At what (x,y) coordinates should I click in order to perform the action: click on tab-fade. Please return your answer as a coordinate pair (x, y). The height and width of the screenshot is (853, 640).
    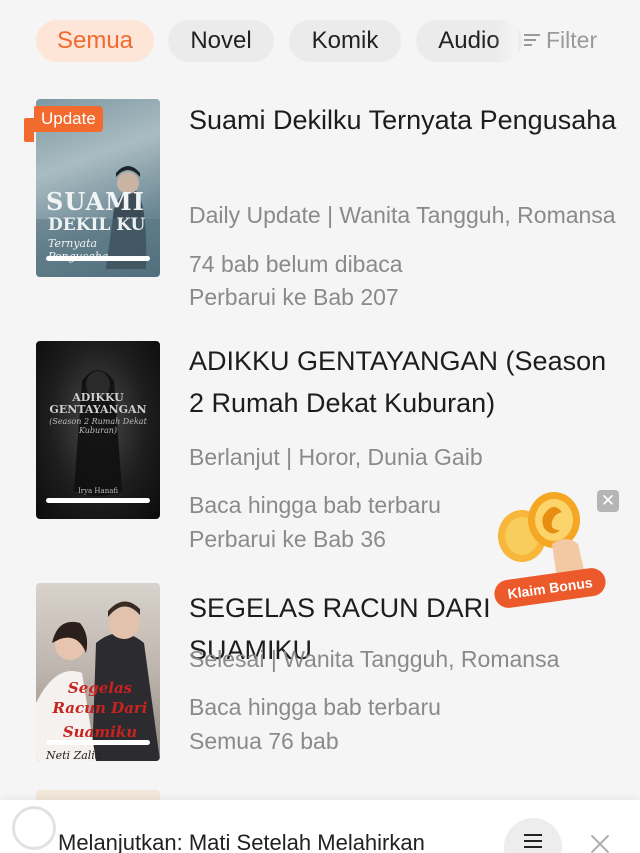
    Looking at the image, I should click on (506, 41).